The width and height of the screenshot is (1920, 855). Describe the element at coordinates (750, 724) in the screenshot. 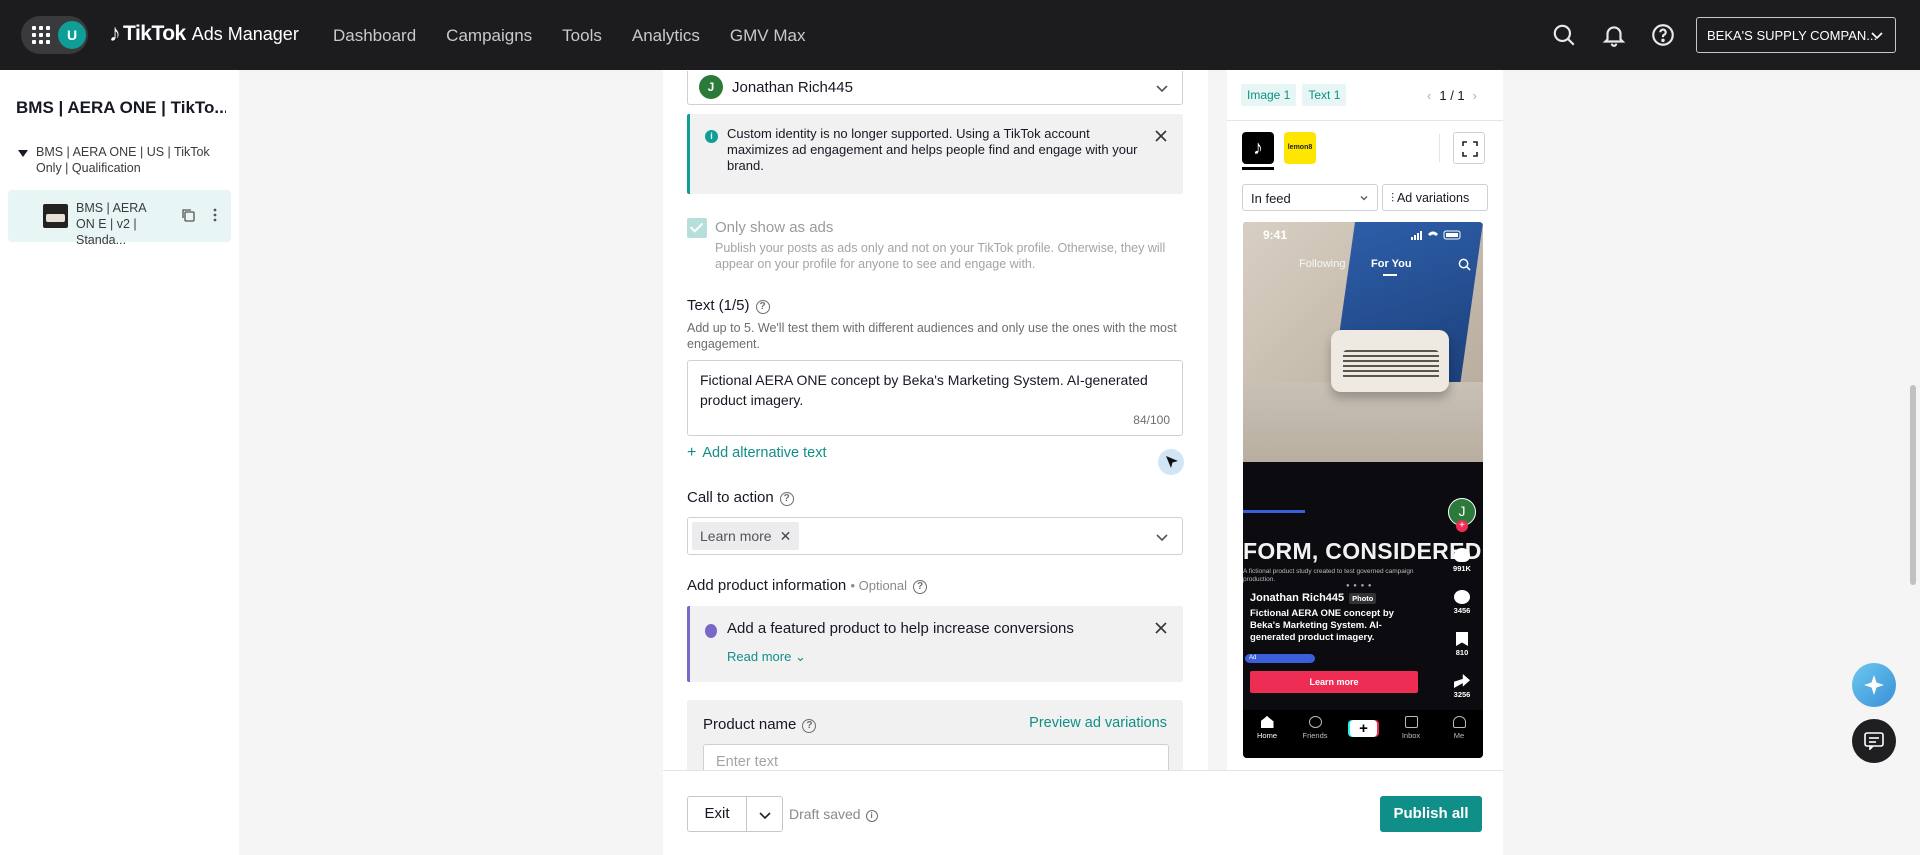

I see `product-name-label-text: Product name` at that location.